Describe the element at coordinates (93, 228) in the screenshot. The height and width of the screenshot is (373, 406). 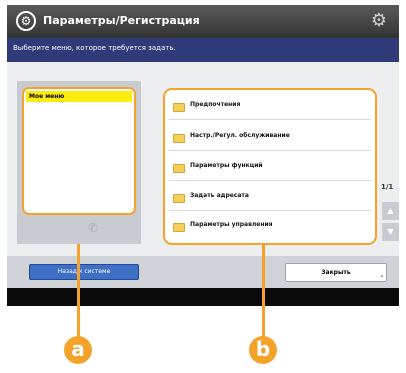
I see `left-scroll-icon: ✆` at that location.